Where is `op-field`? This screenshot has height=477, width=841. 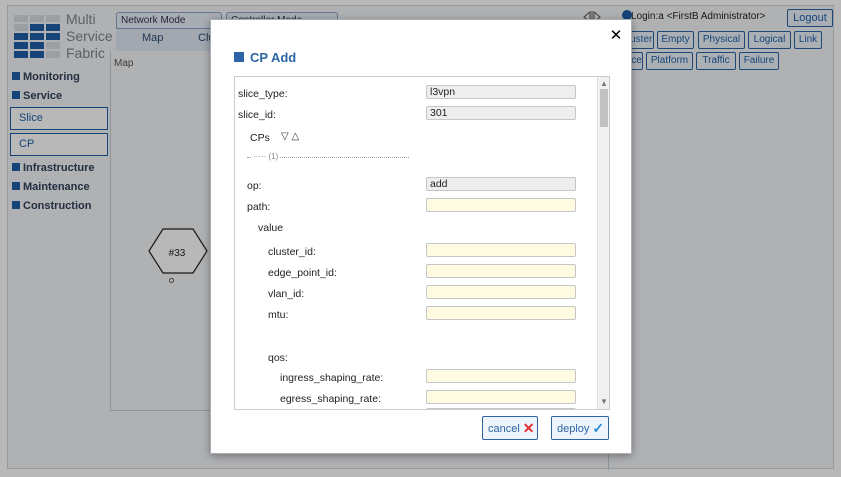 op-field is located at coordinates (501, 184).